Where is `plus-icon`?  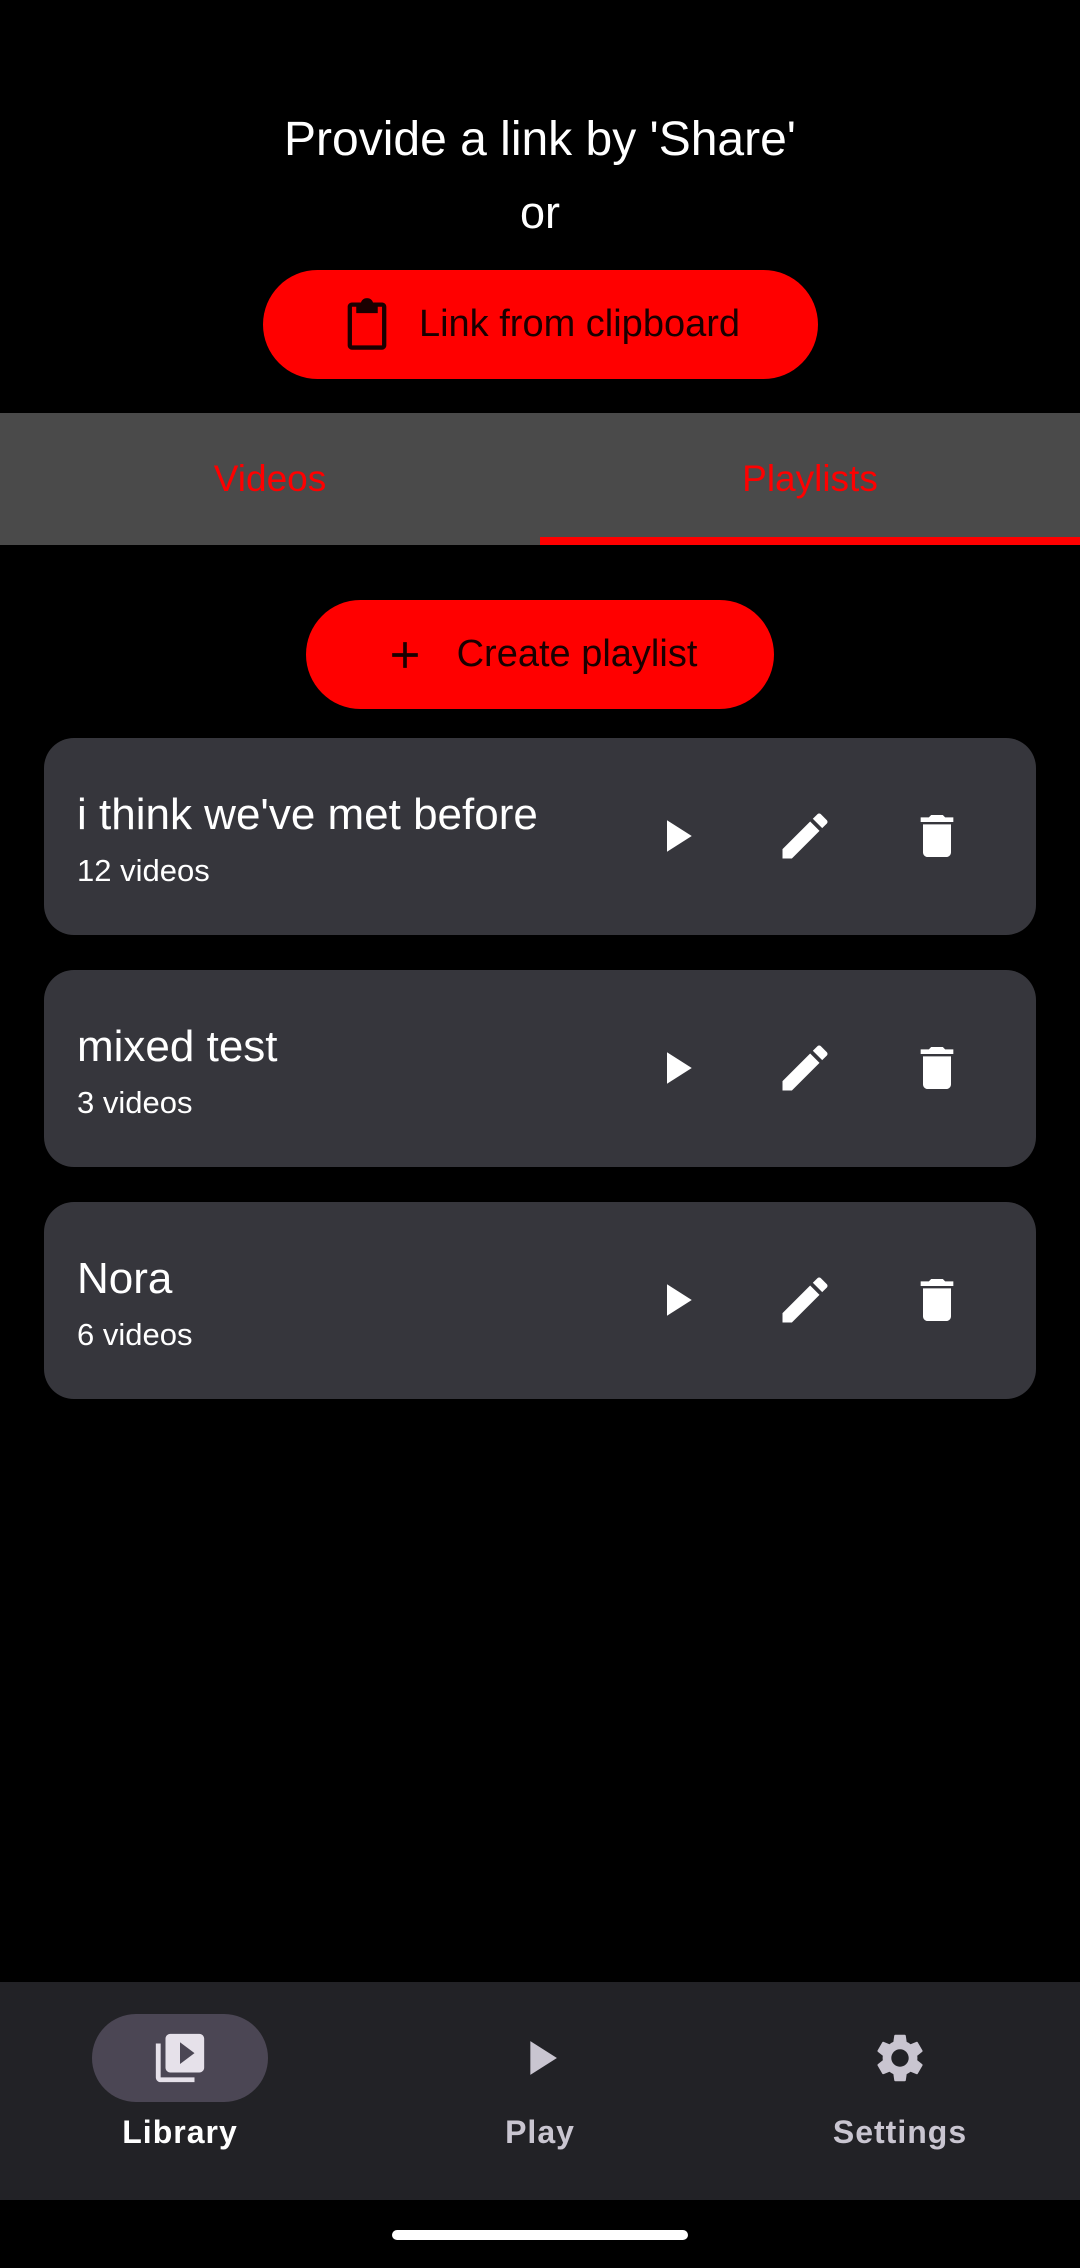
plus-icon is located at coordinates (405, 655).